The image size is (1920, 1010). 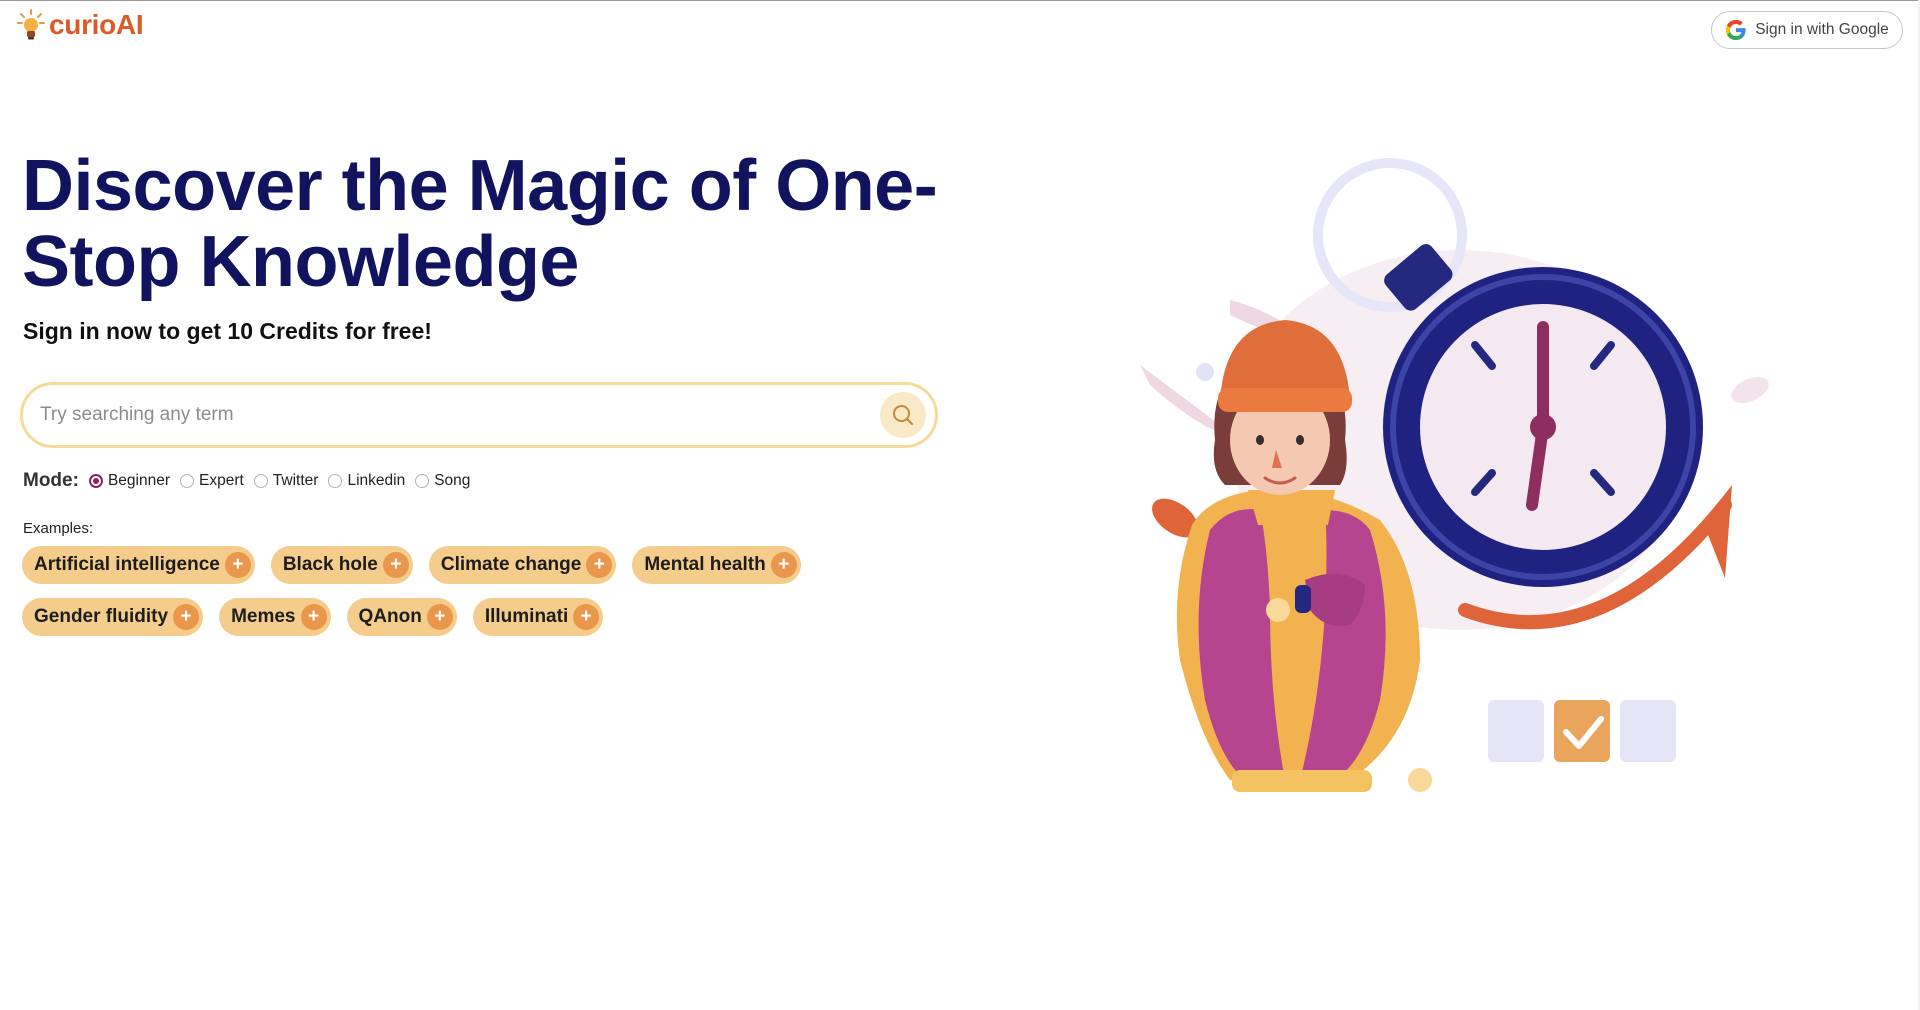 What do you see at coordinates (1582, 731) in the screenshot?
I see `checkbox-tile-checked` at bounding box center [1582, 731].